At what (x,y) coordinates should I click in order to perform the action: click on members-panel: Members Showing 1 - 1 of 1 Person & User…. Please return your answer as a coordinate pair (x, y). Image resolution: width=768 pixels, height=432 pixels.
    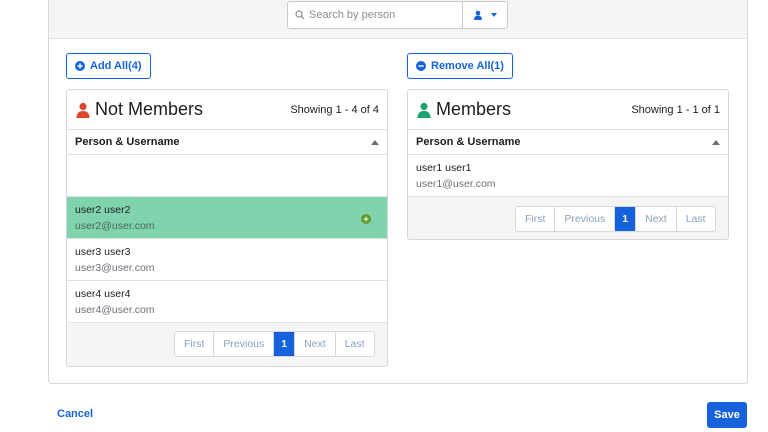
    Looking at the image, I should click on (568, 164).